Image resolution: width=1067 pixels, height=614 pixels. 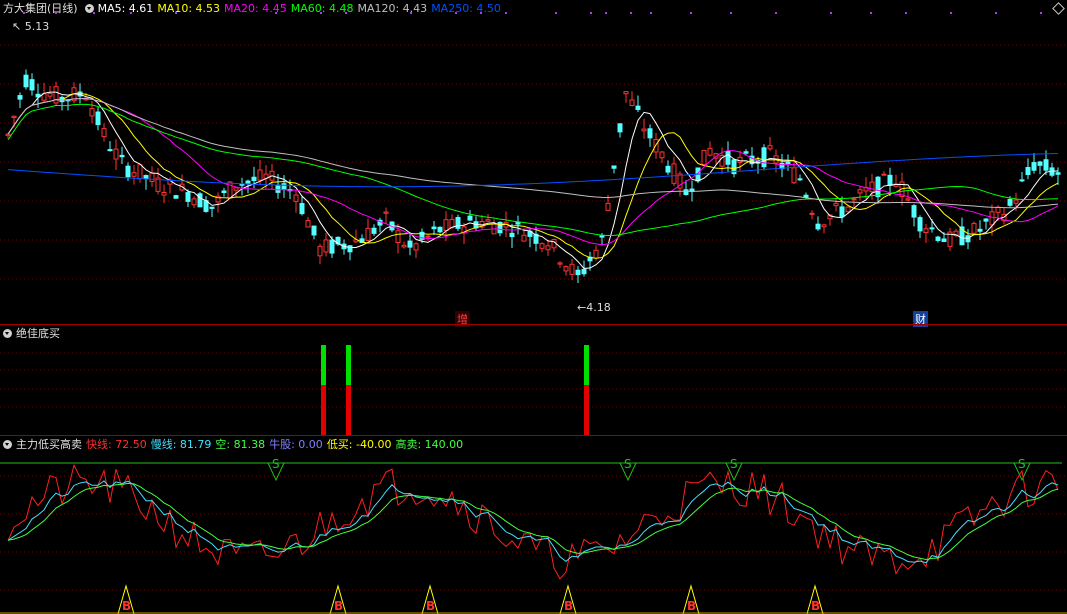 I want to click on low-price-value: 4.18, so click(x=598, y=307).